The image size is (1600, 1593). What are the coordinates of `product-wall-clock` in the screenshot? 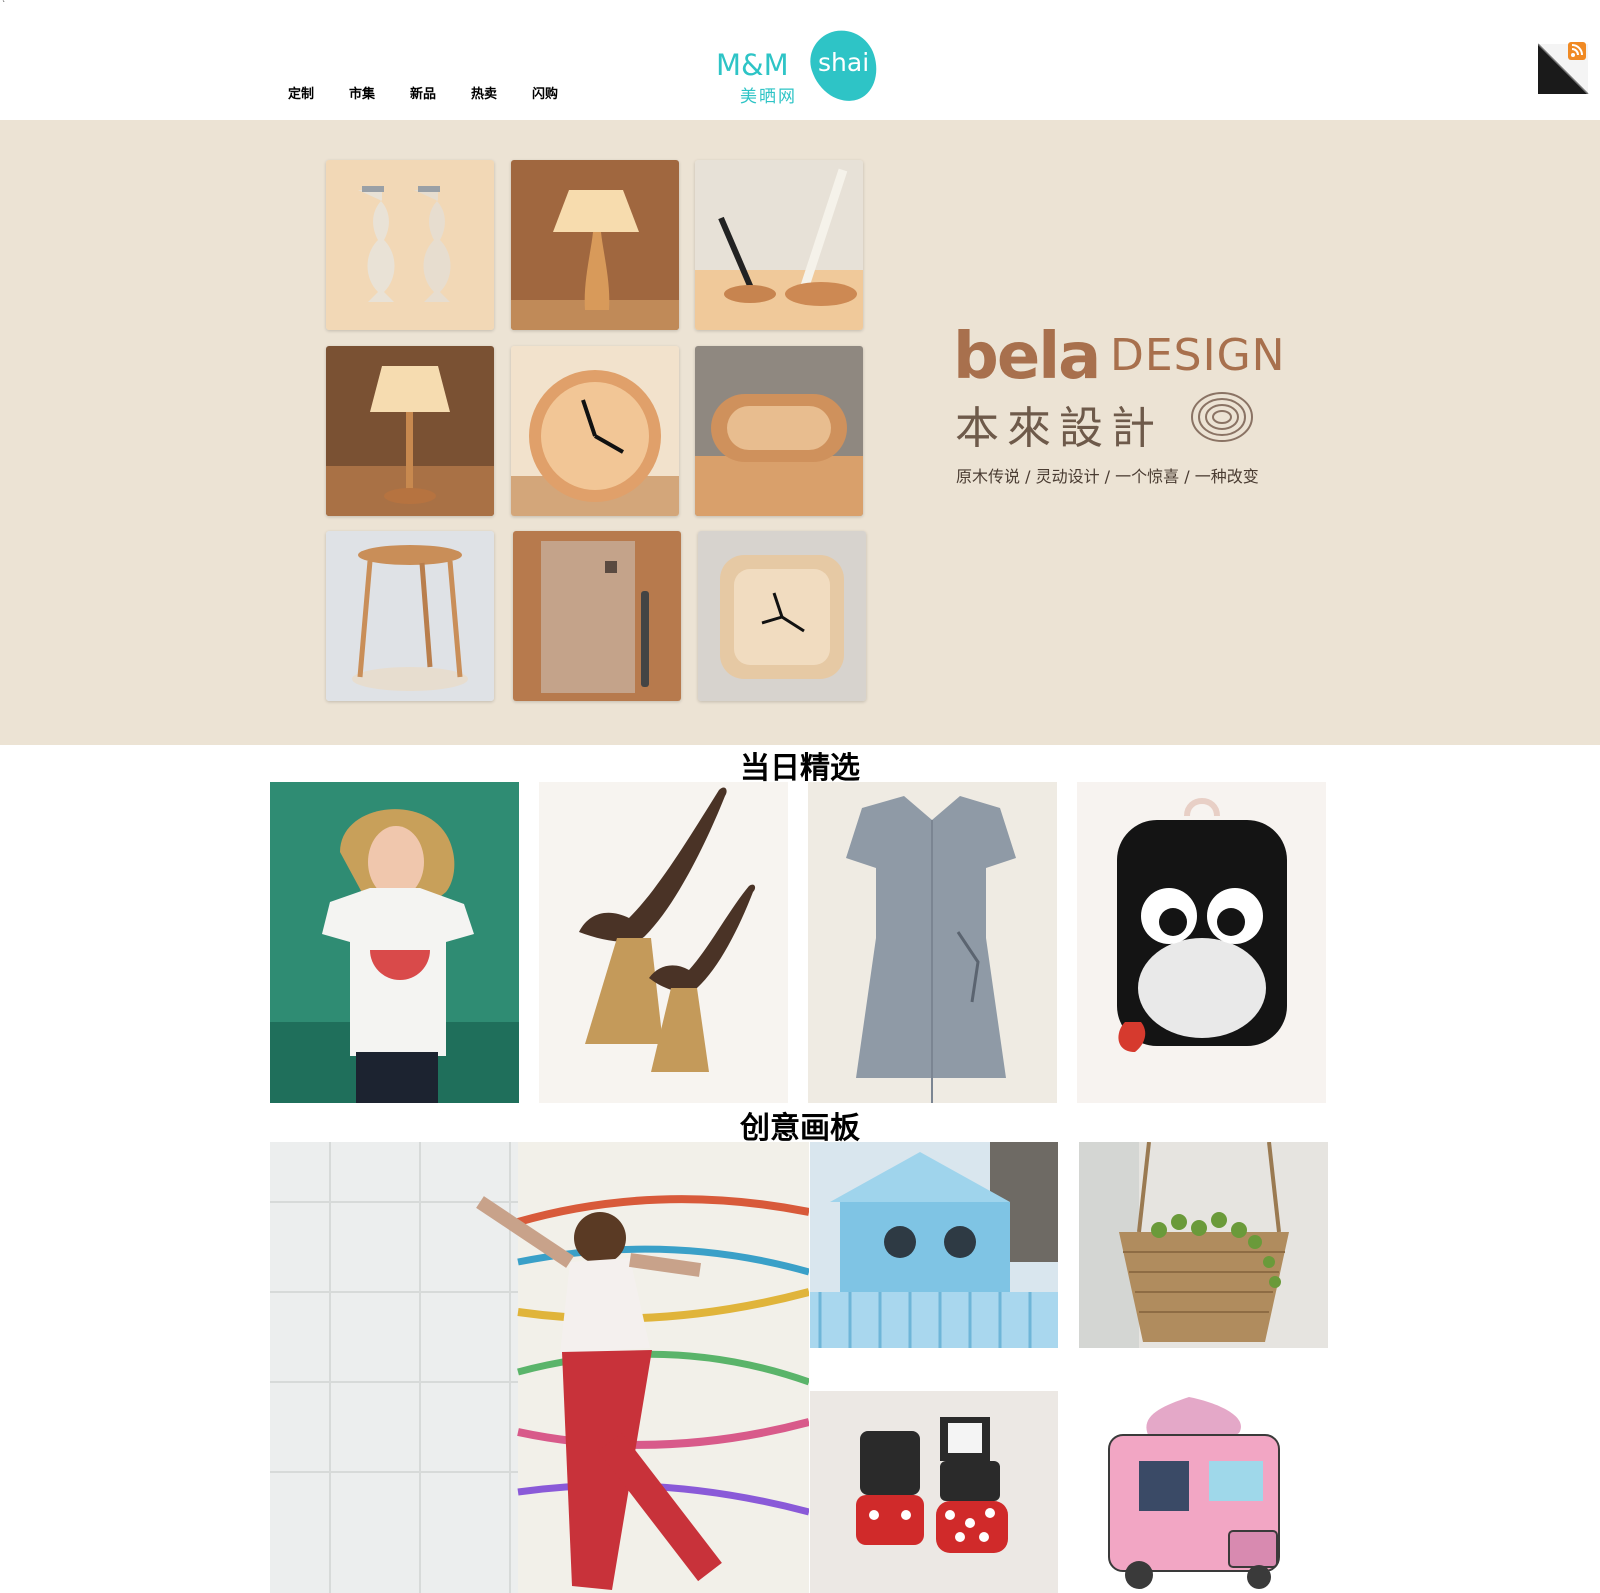 It's located at (595, 431).